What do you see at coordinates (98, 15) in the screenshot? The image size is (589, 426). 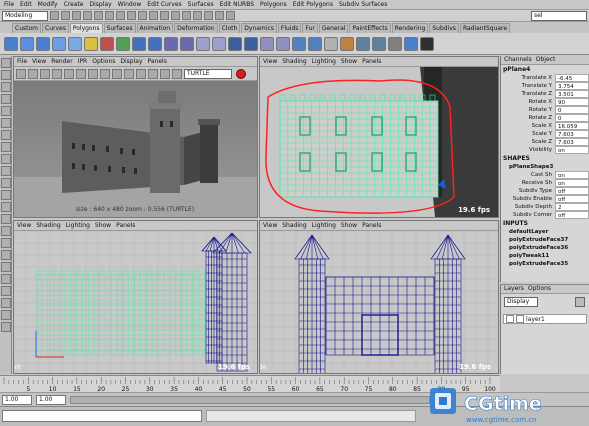 I see `select-object-icon` at bounding box center [98, 15].